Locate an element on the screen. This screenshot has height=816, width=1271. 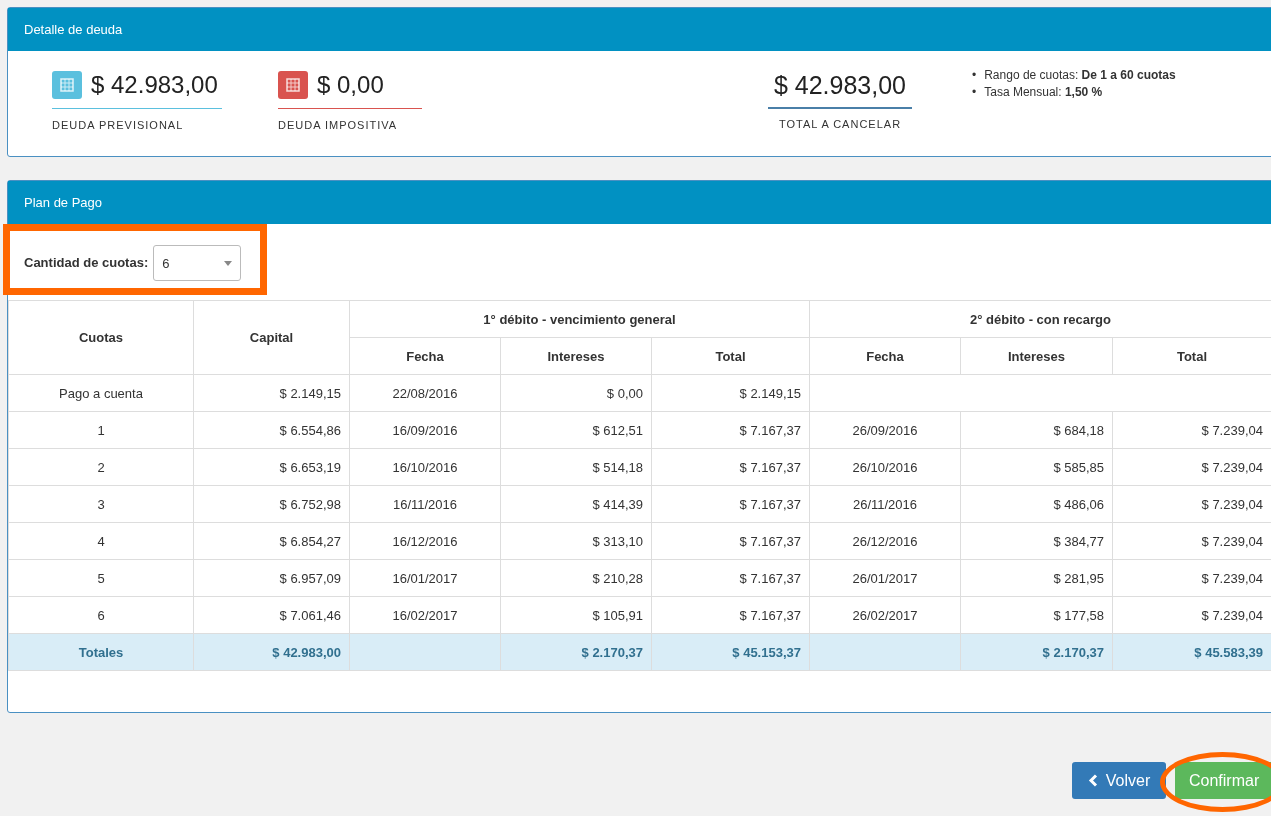
amount-cell: $ 42.983,00 is located at coordinates (271, 652).